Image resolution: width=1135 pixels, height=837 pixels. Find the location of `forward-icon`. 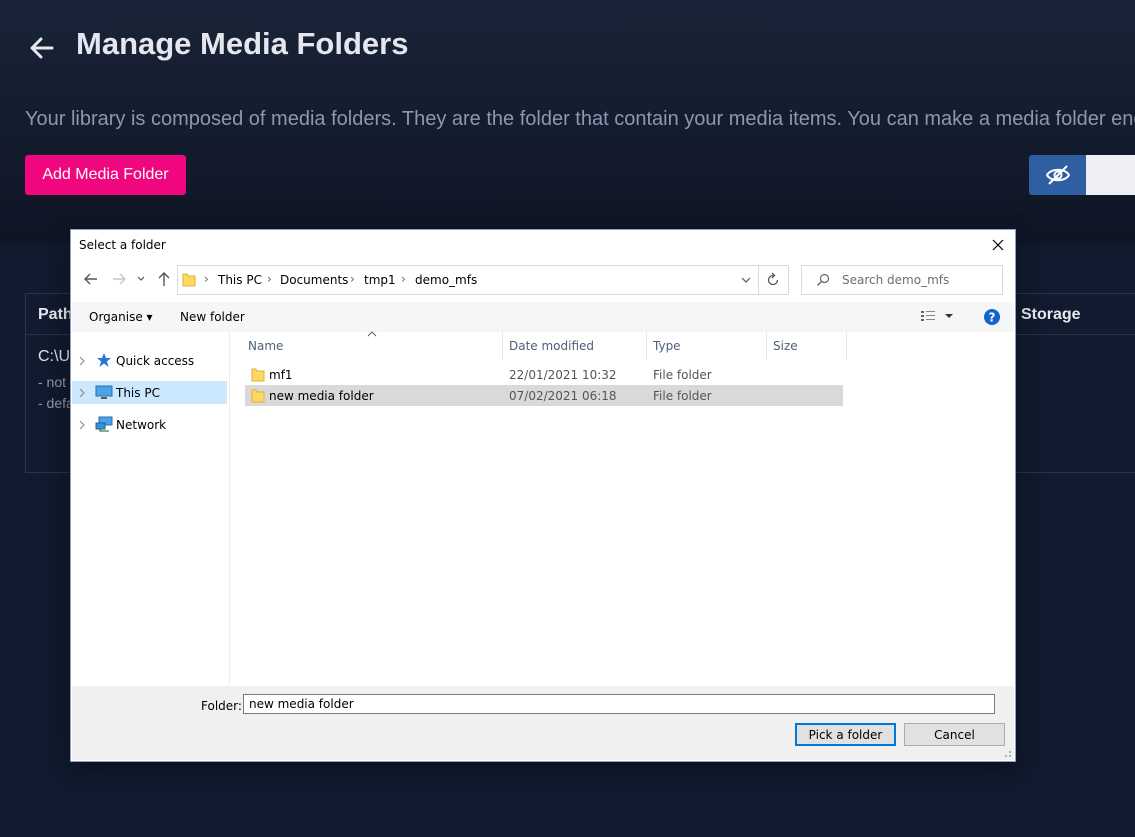

forward-icon is located at coordinates (119, 279).